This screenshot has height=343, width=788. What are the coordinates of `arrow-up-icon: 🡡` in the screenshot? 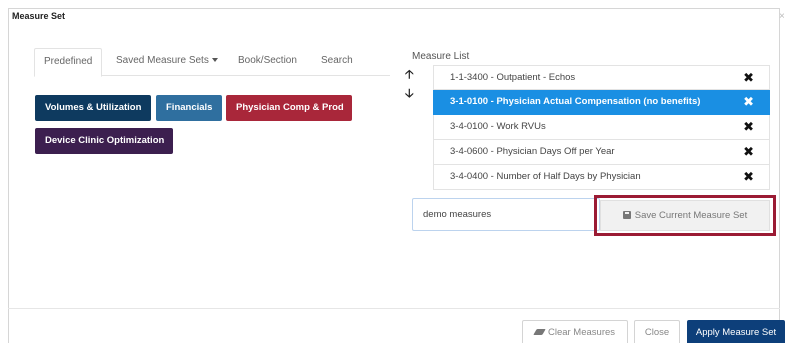 It's located at (409, 74).